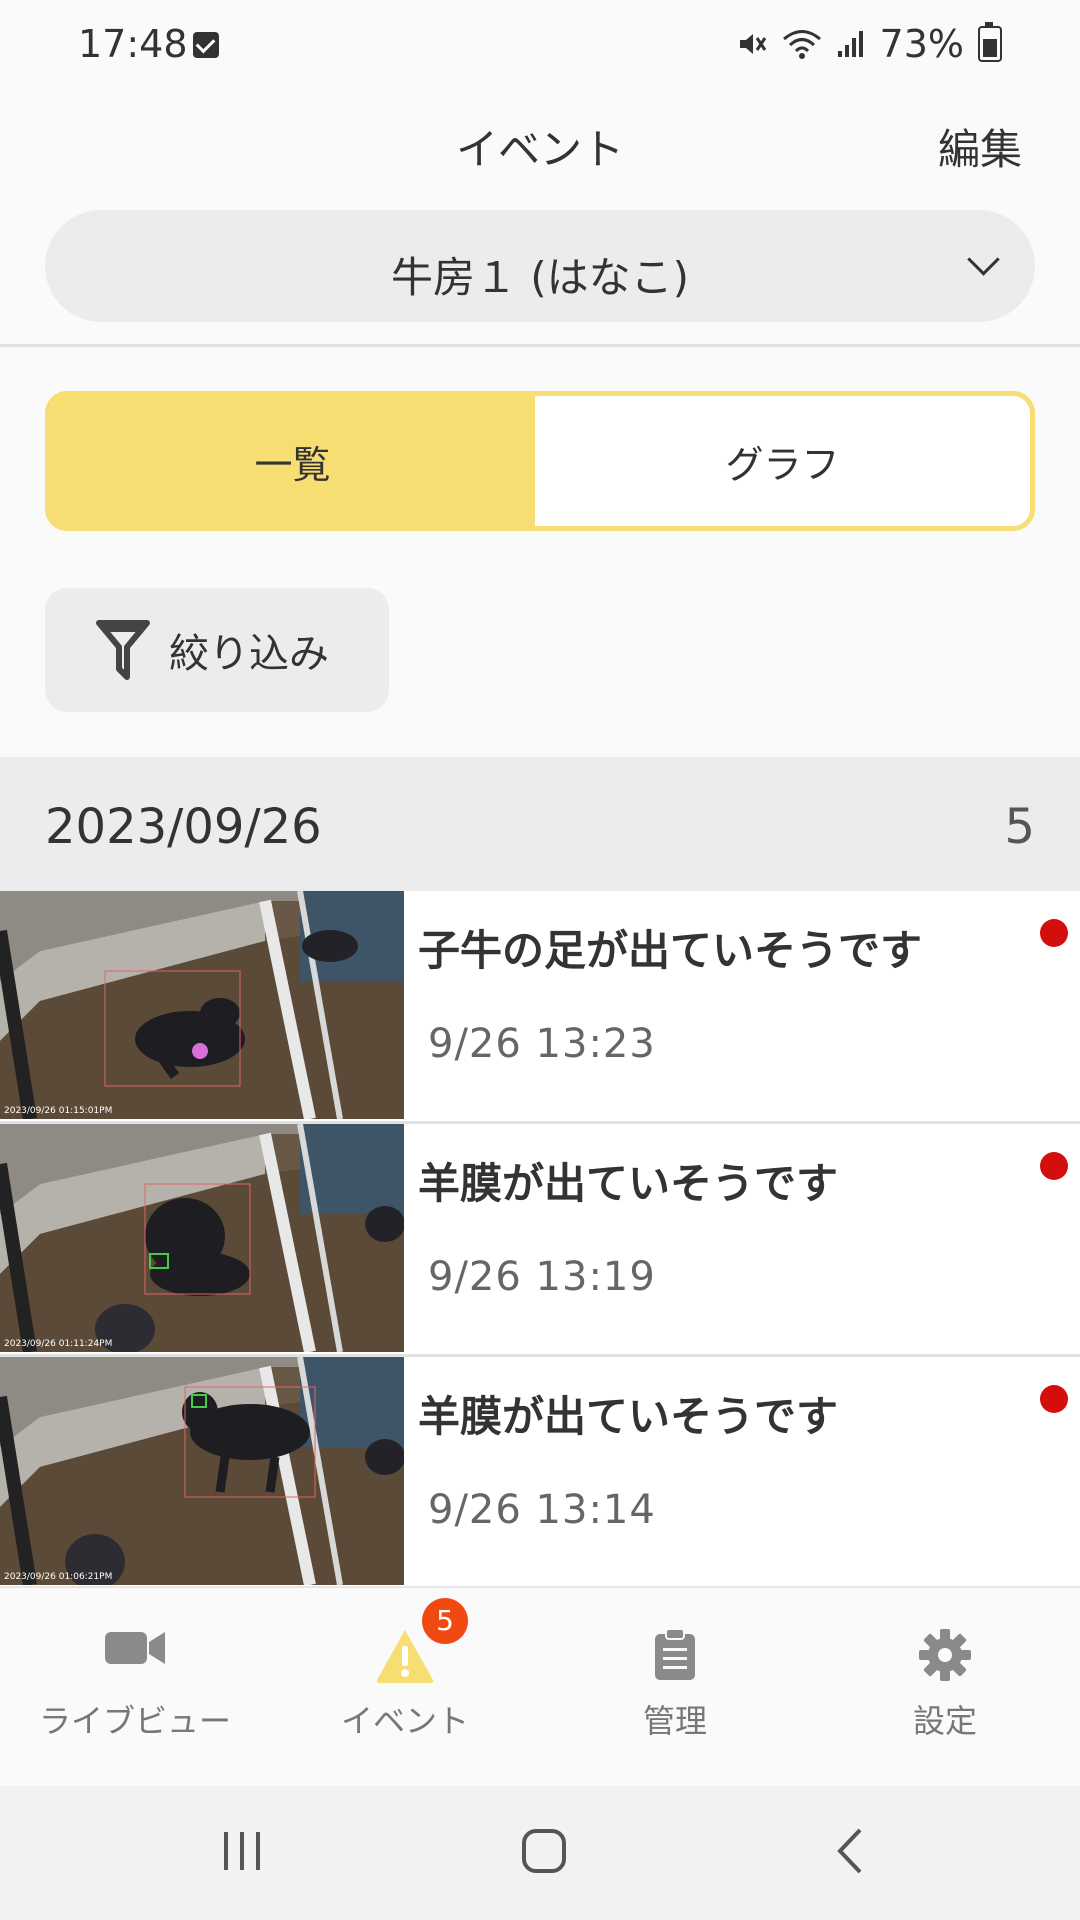 Image resolution: width=1080 pixels, height=1920 pixels. I want to click on nav-label: 管理, so click(674, 1721).